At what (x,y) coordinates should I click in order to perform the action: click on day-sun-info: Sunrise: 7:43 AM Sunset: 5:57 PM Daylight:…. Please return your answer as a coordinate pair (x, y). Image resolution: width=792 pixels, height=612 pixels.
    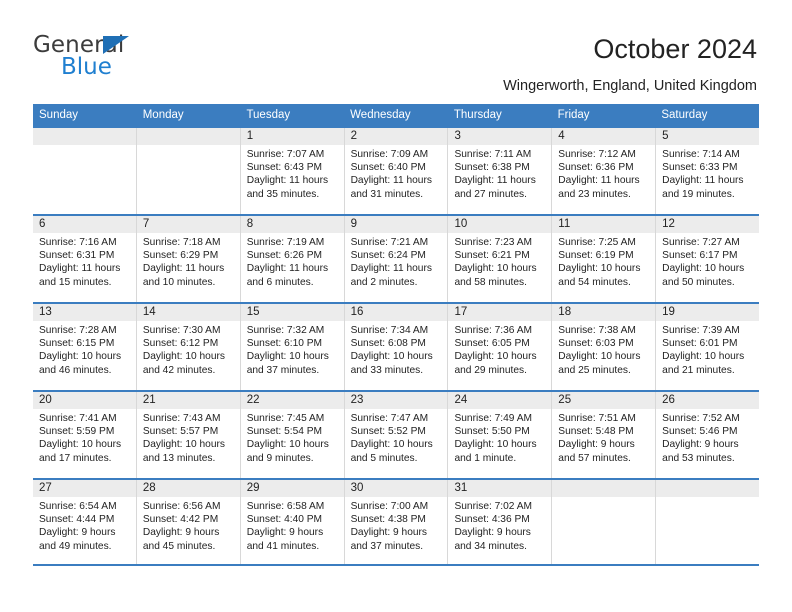
    Looking at the image, I should click on (188, 437).